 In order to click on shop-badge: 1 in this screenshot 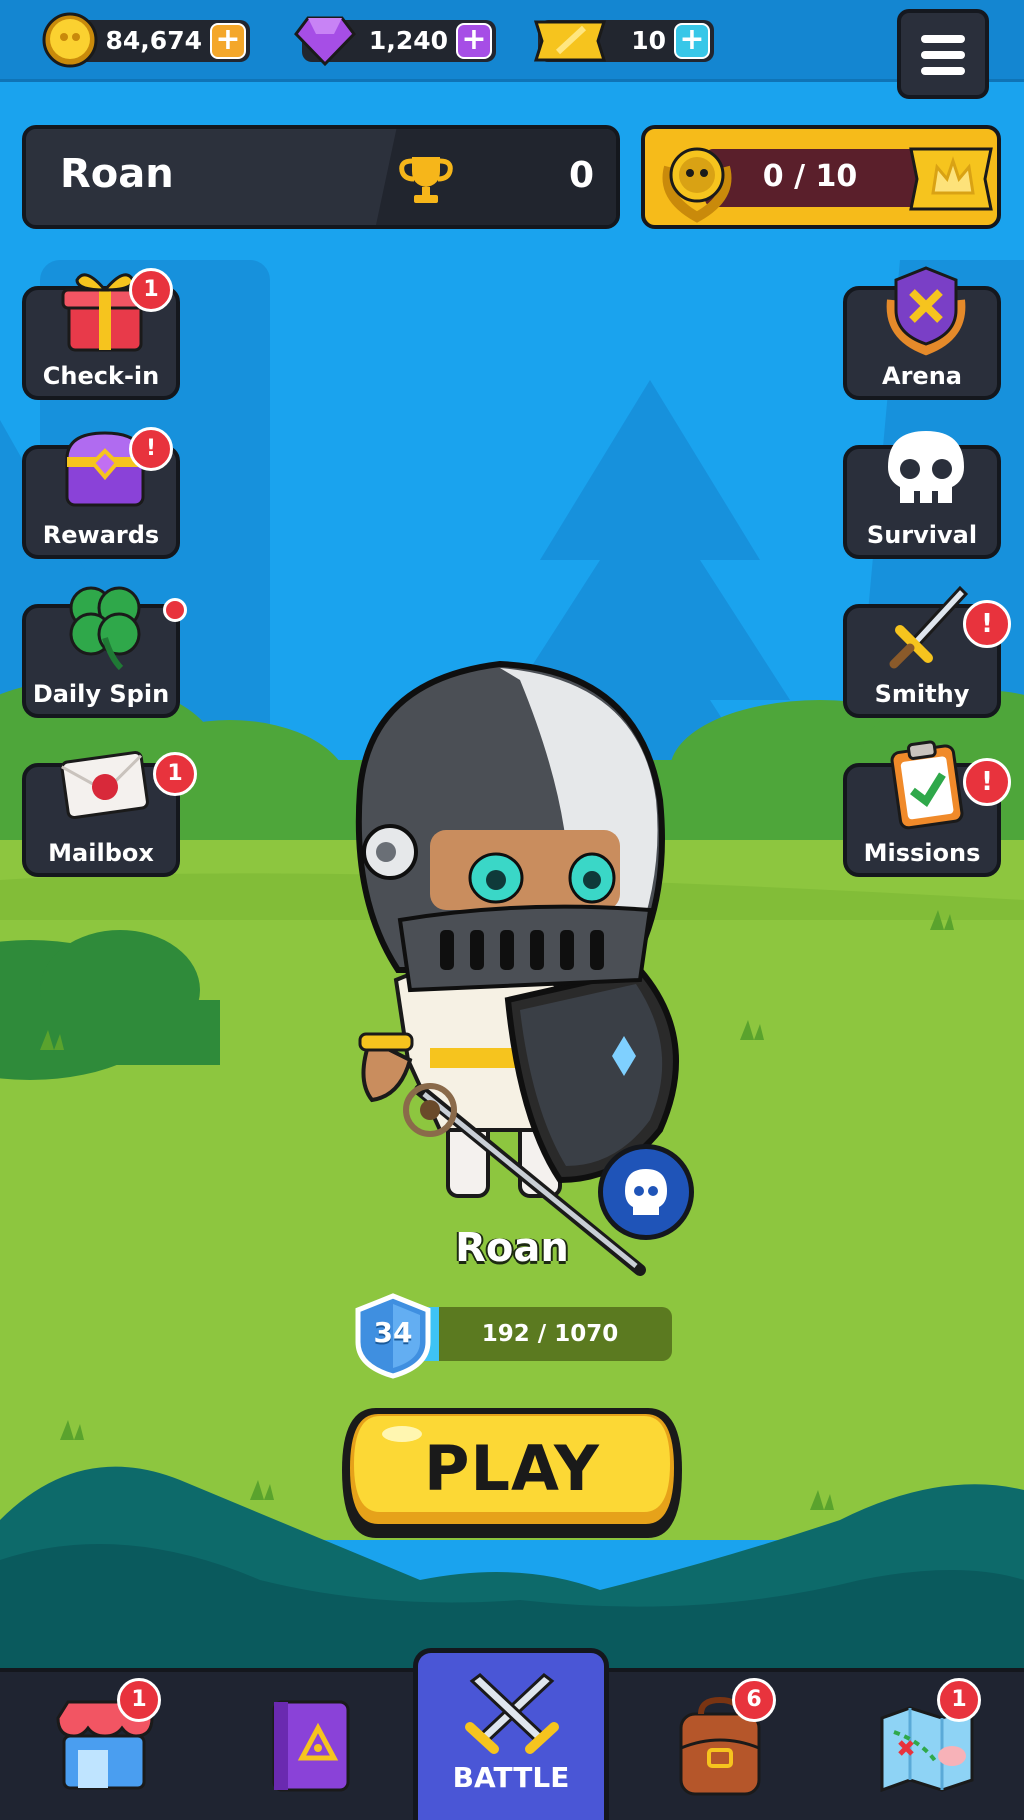, I will do `click(139, 1700)`.